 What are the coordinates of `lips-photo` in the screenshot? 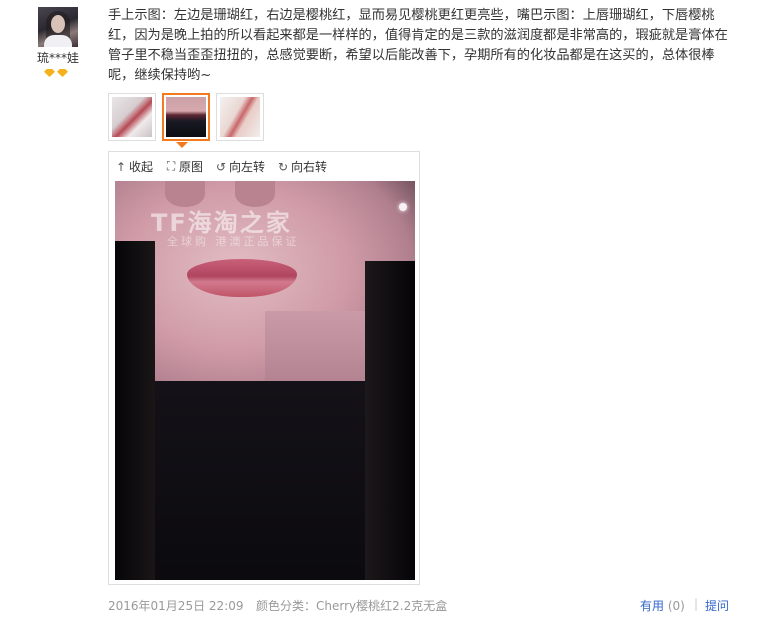 It's located at (186, 117).